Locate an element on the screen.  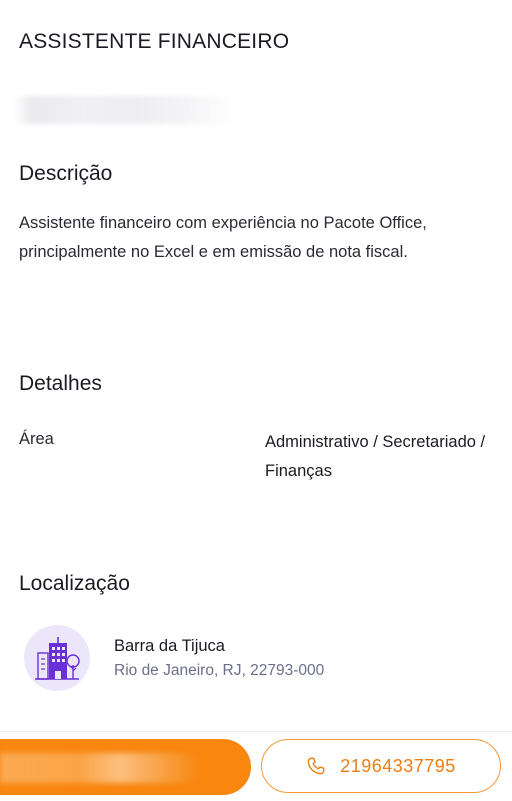
apply-button is located at coordinates (125, 767).